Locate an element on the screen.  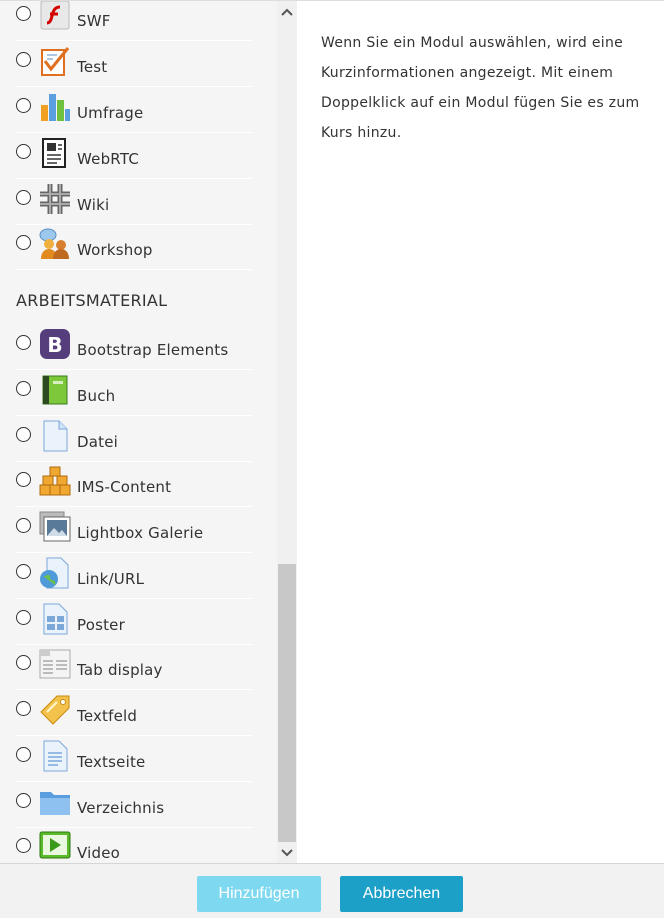
people-icon is located at coordinates (55, 244).